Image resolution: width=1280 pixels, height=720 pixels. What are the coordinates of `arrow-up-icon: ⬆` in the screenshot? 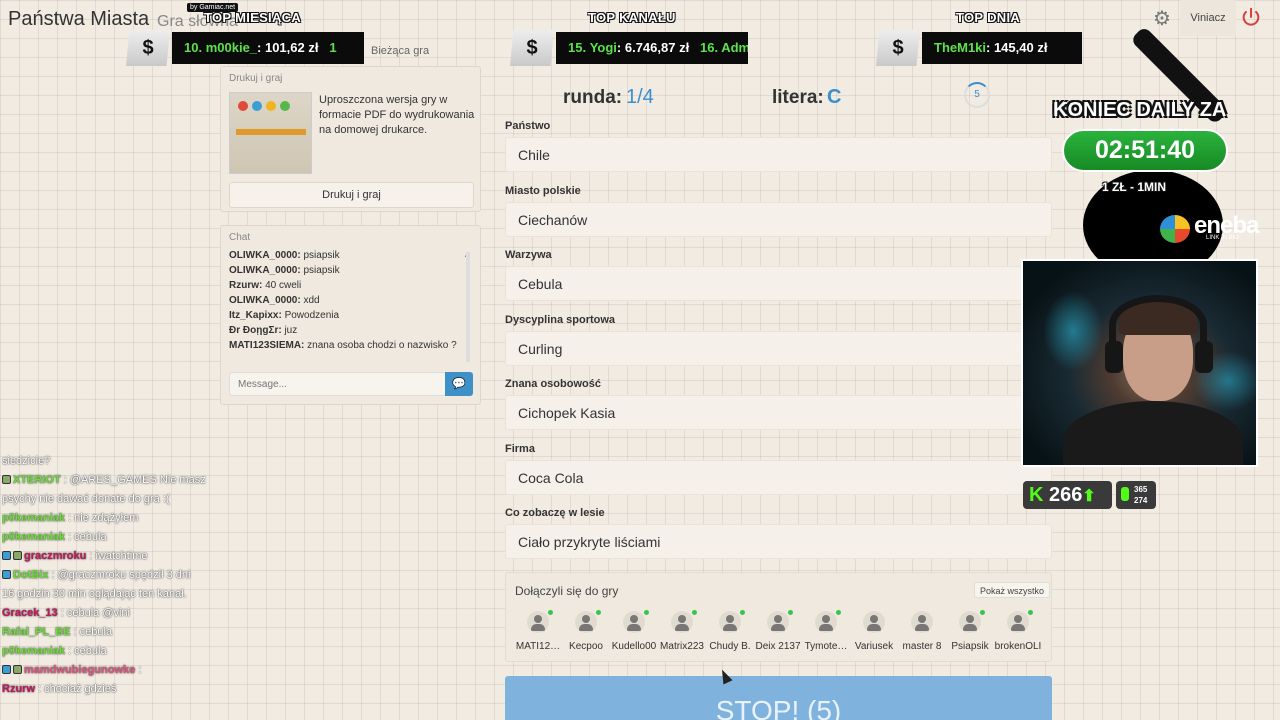 It's located at (1089, 496).